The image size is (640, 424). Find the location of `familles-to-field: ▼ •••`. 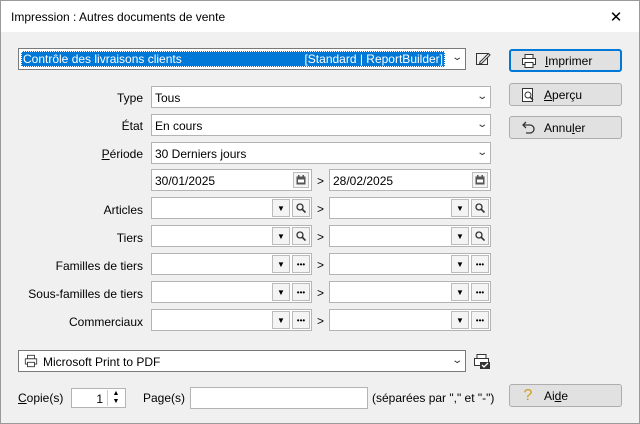

familles-to-field: ▼ ••• is located at coordinates (410, 264).